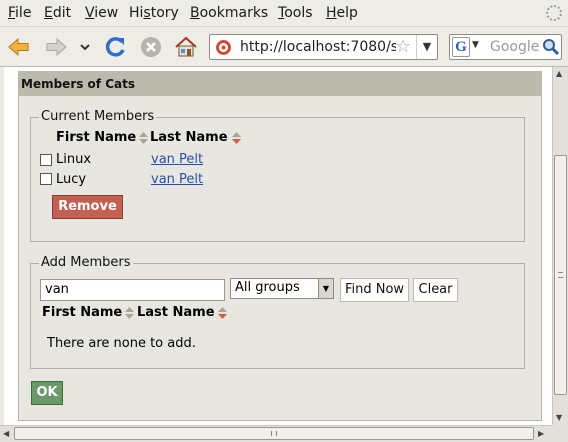 This screenshot has height=442, width=568. Describe the element at coordinates (154, 13) in the screenshot. I see `menu-history: History` at that location.